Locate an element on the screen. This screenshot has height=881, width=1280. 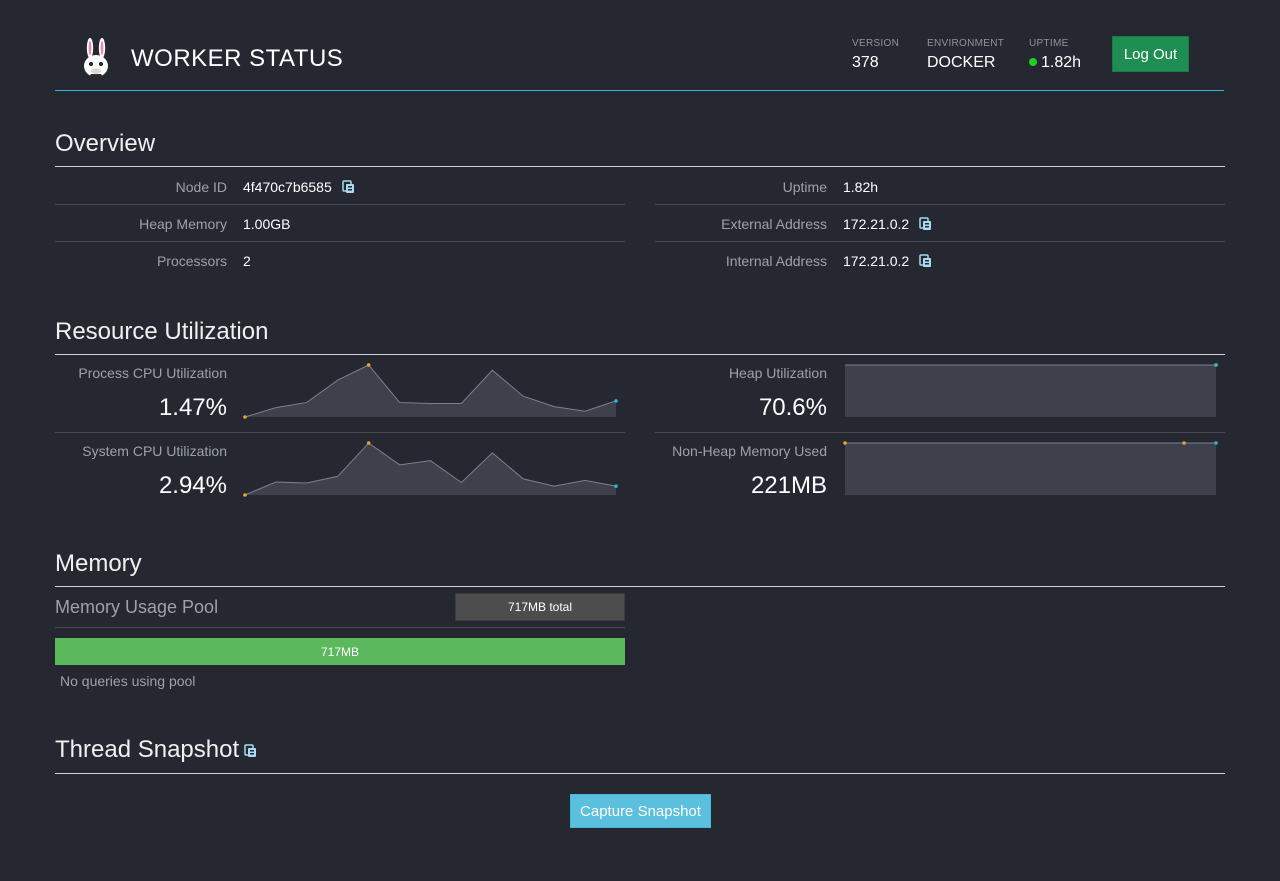
memory-pool-total: 717MB total is located at coordinates (540, 607).